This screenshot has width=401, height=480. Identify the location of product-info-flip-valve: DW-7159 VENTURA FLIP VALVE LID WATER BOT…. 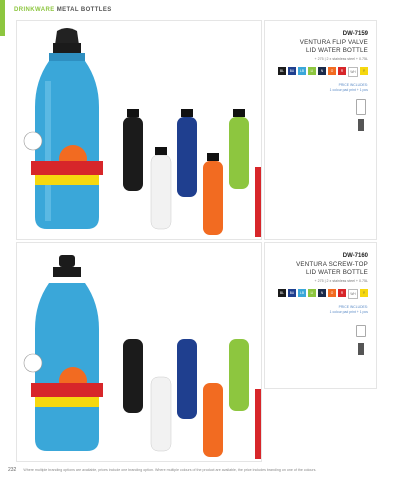
(320, 130).